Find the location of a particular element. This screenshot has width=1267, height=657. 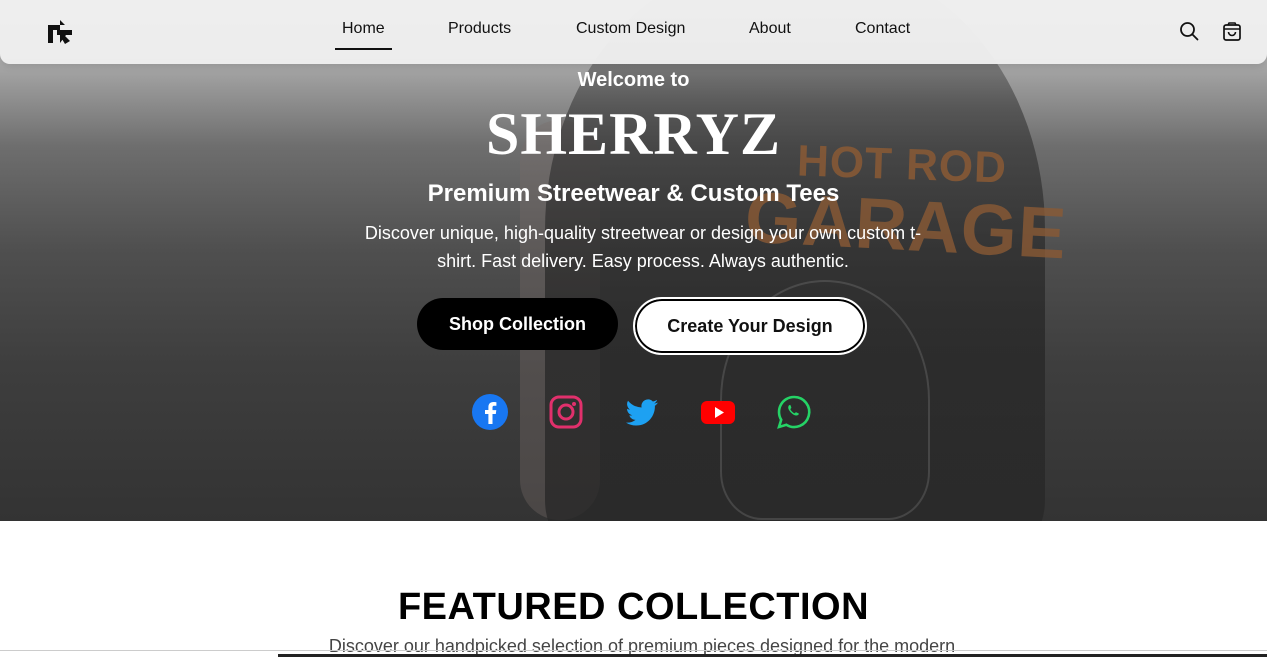

logo-icon is located at coordinates (60, 32).